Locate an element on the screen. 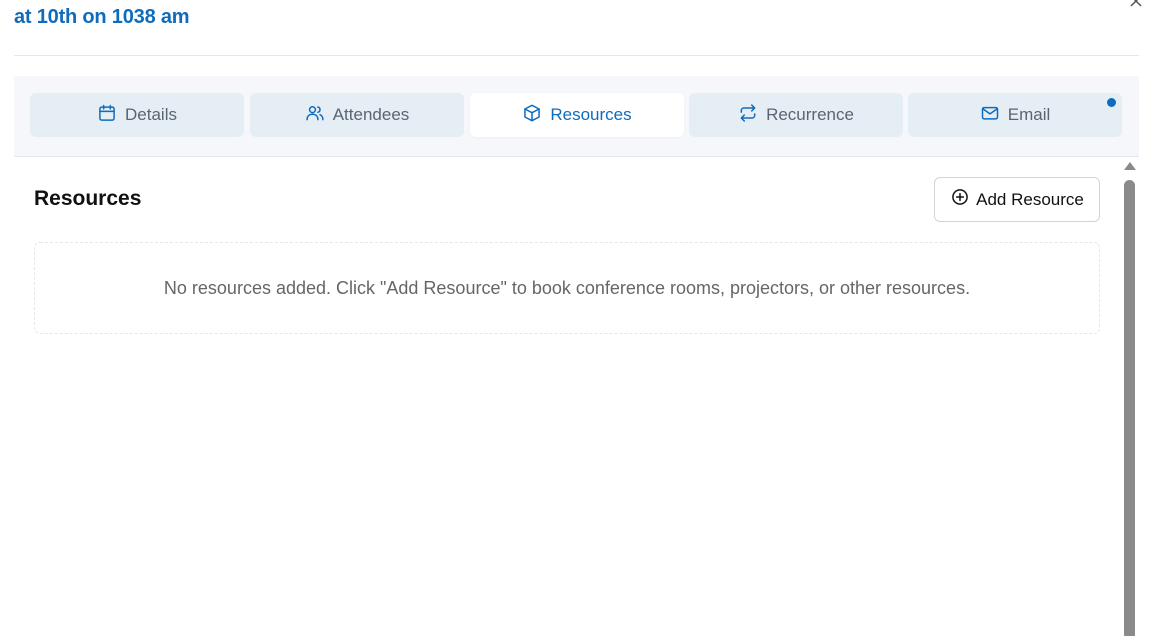 The width and height of the screenshot is (1151, 636). scrollbar is located at coordinates (1130, 398).